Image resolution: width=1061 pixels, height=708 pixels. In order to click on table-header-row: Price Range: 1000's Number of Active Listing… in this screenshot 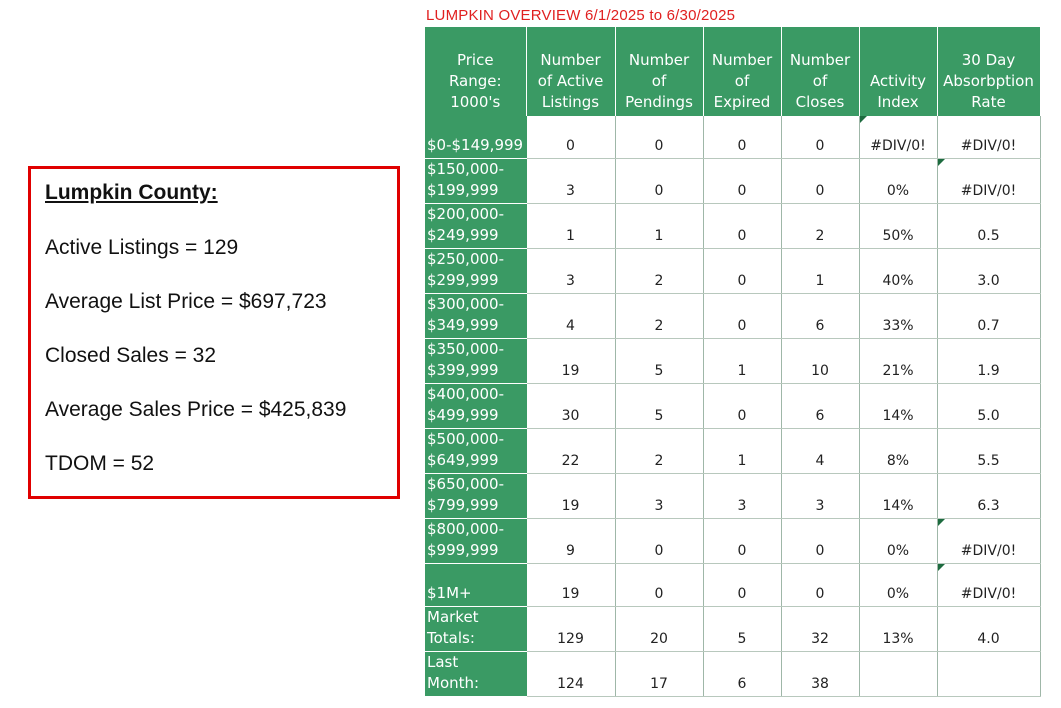, I will do `click(733, 71)`.